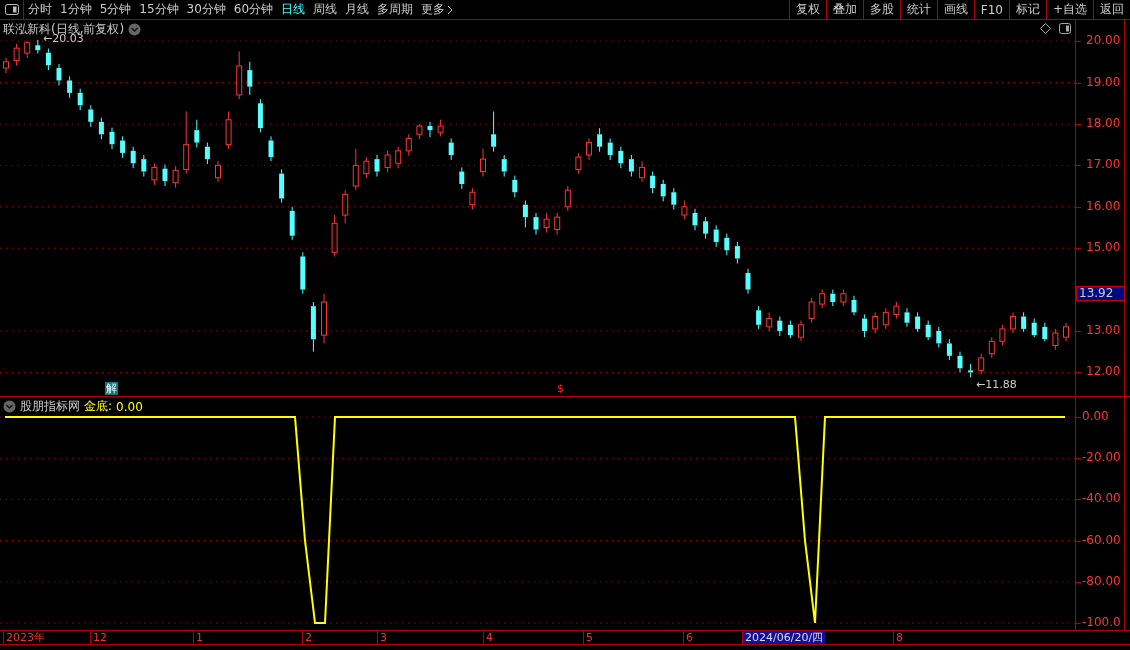  Describe the element at coordinates (1100, 293) in the screenshot. I see `current-price-tag: 13.92` at that location.